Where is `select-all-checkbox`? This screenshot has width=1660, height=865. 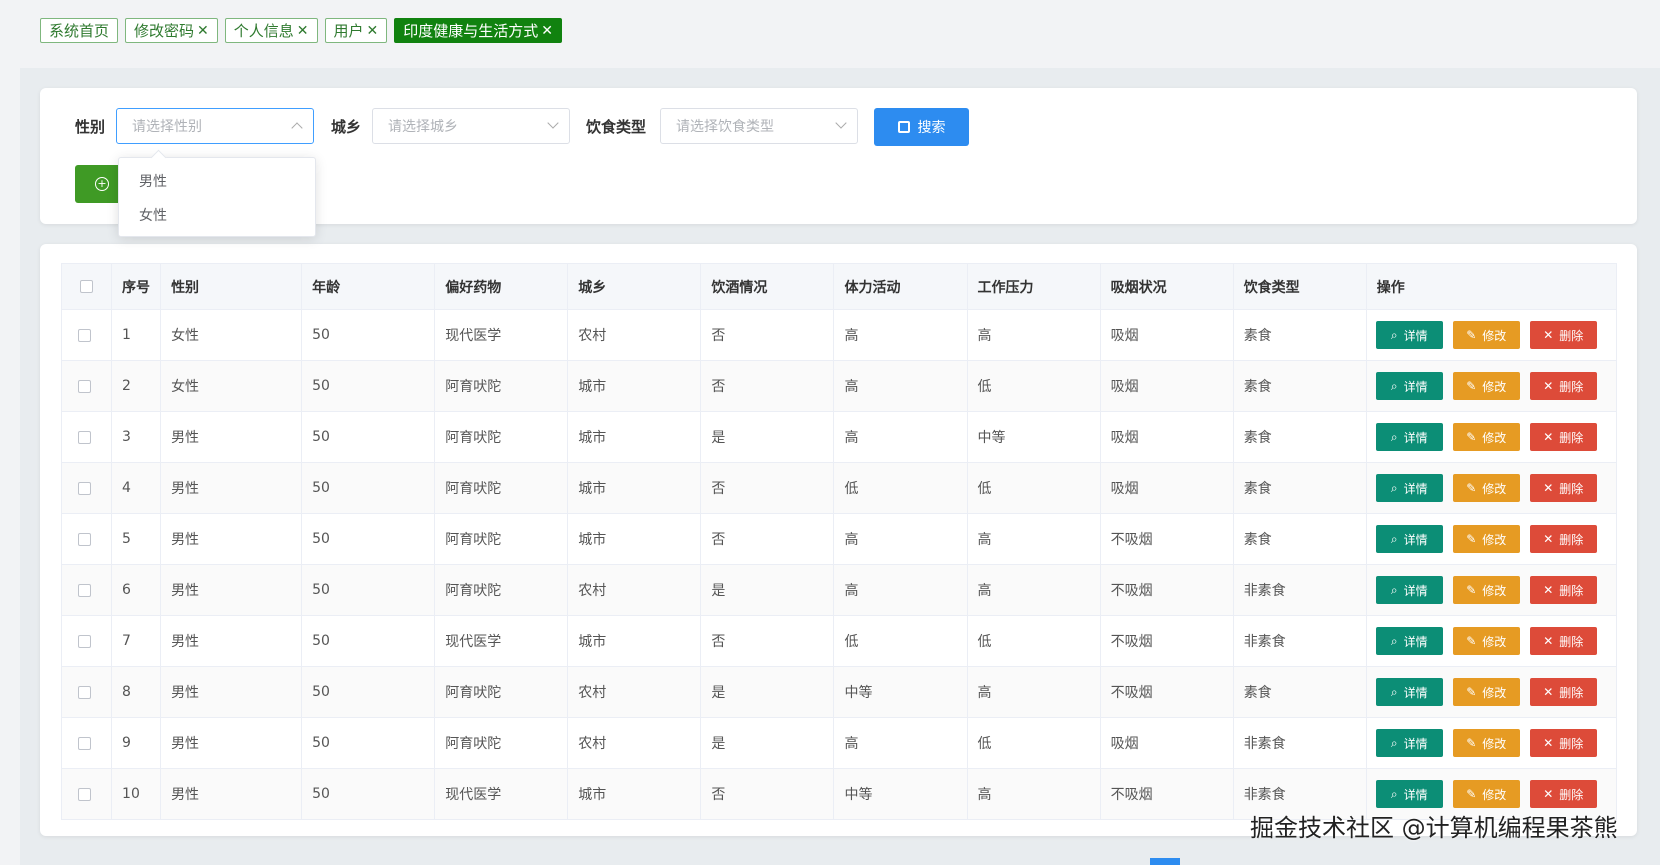 select-all-checkbox is located at coordinates (86, 286).